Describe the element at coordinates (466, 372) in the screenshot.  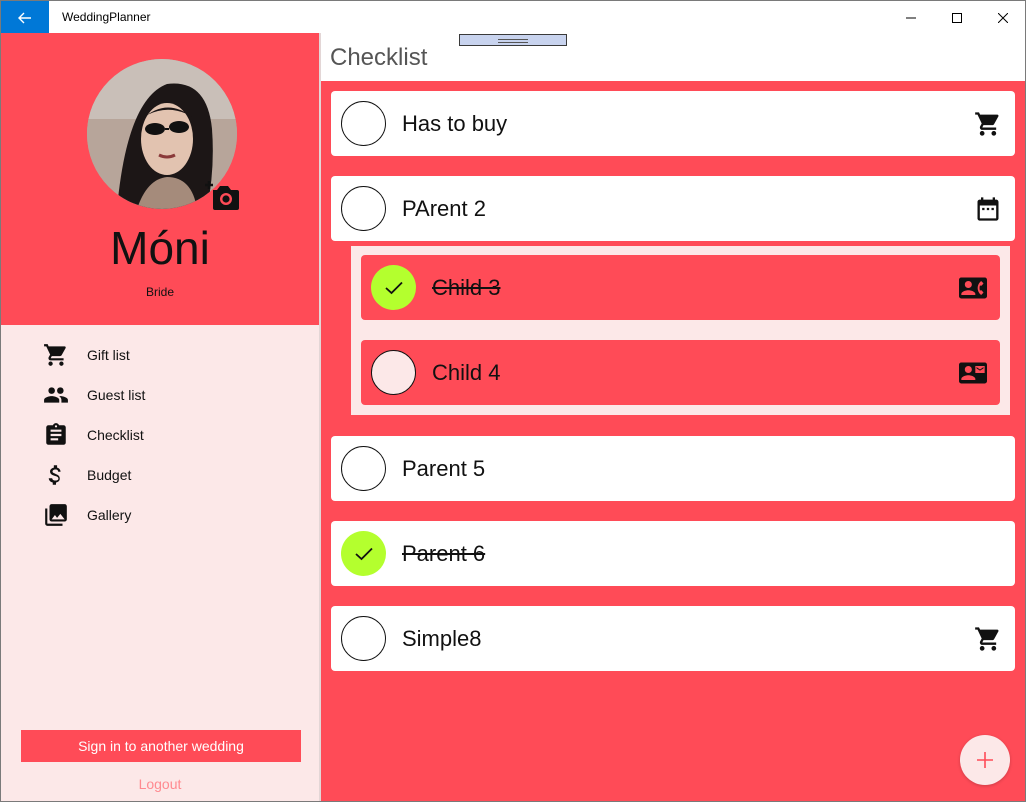
I see `item-label: Child 4` at that location.